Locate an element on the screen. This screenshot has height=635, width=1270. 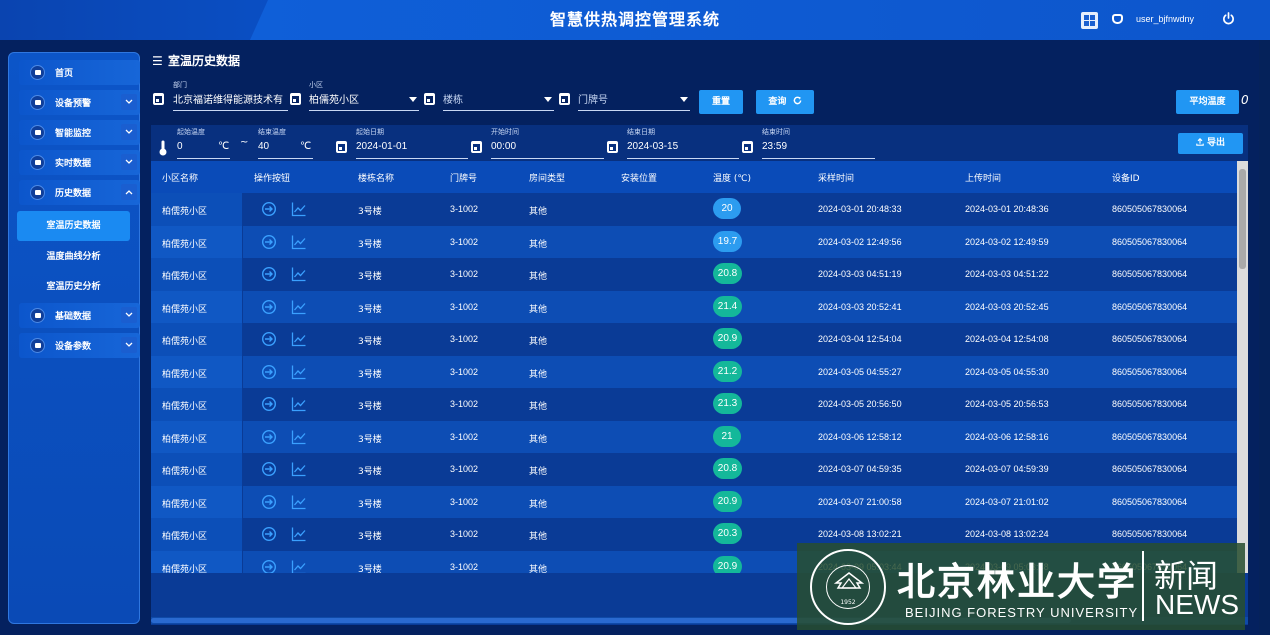
query-button: 查询 is located at coordinates (785, 102).